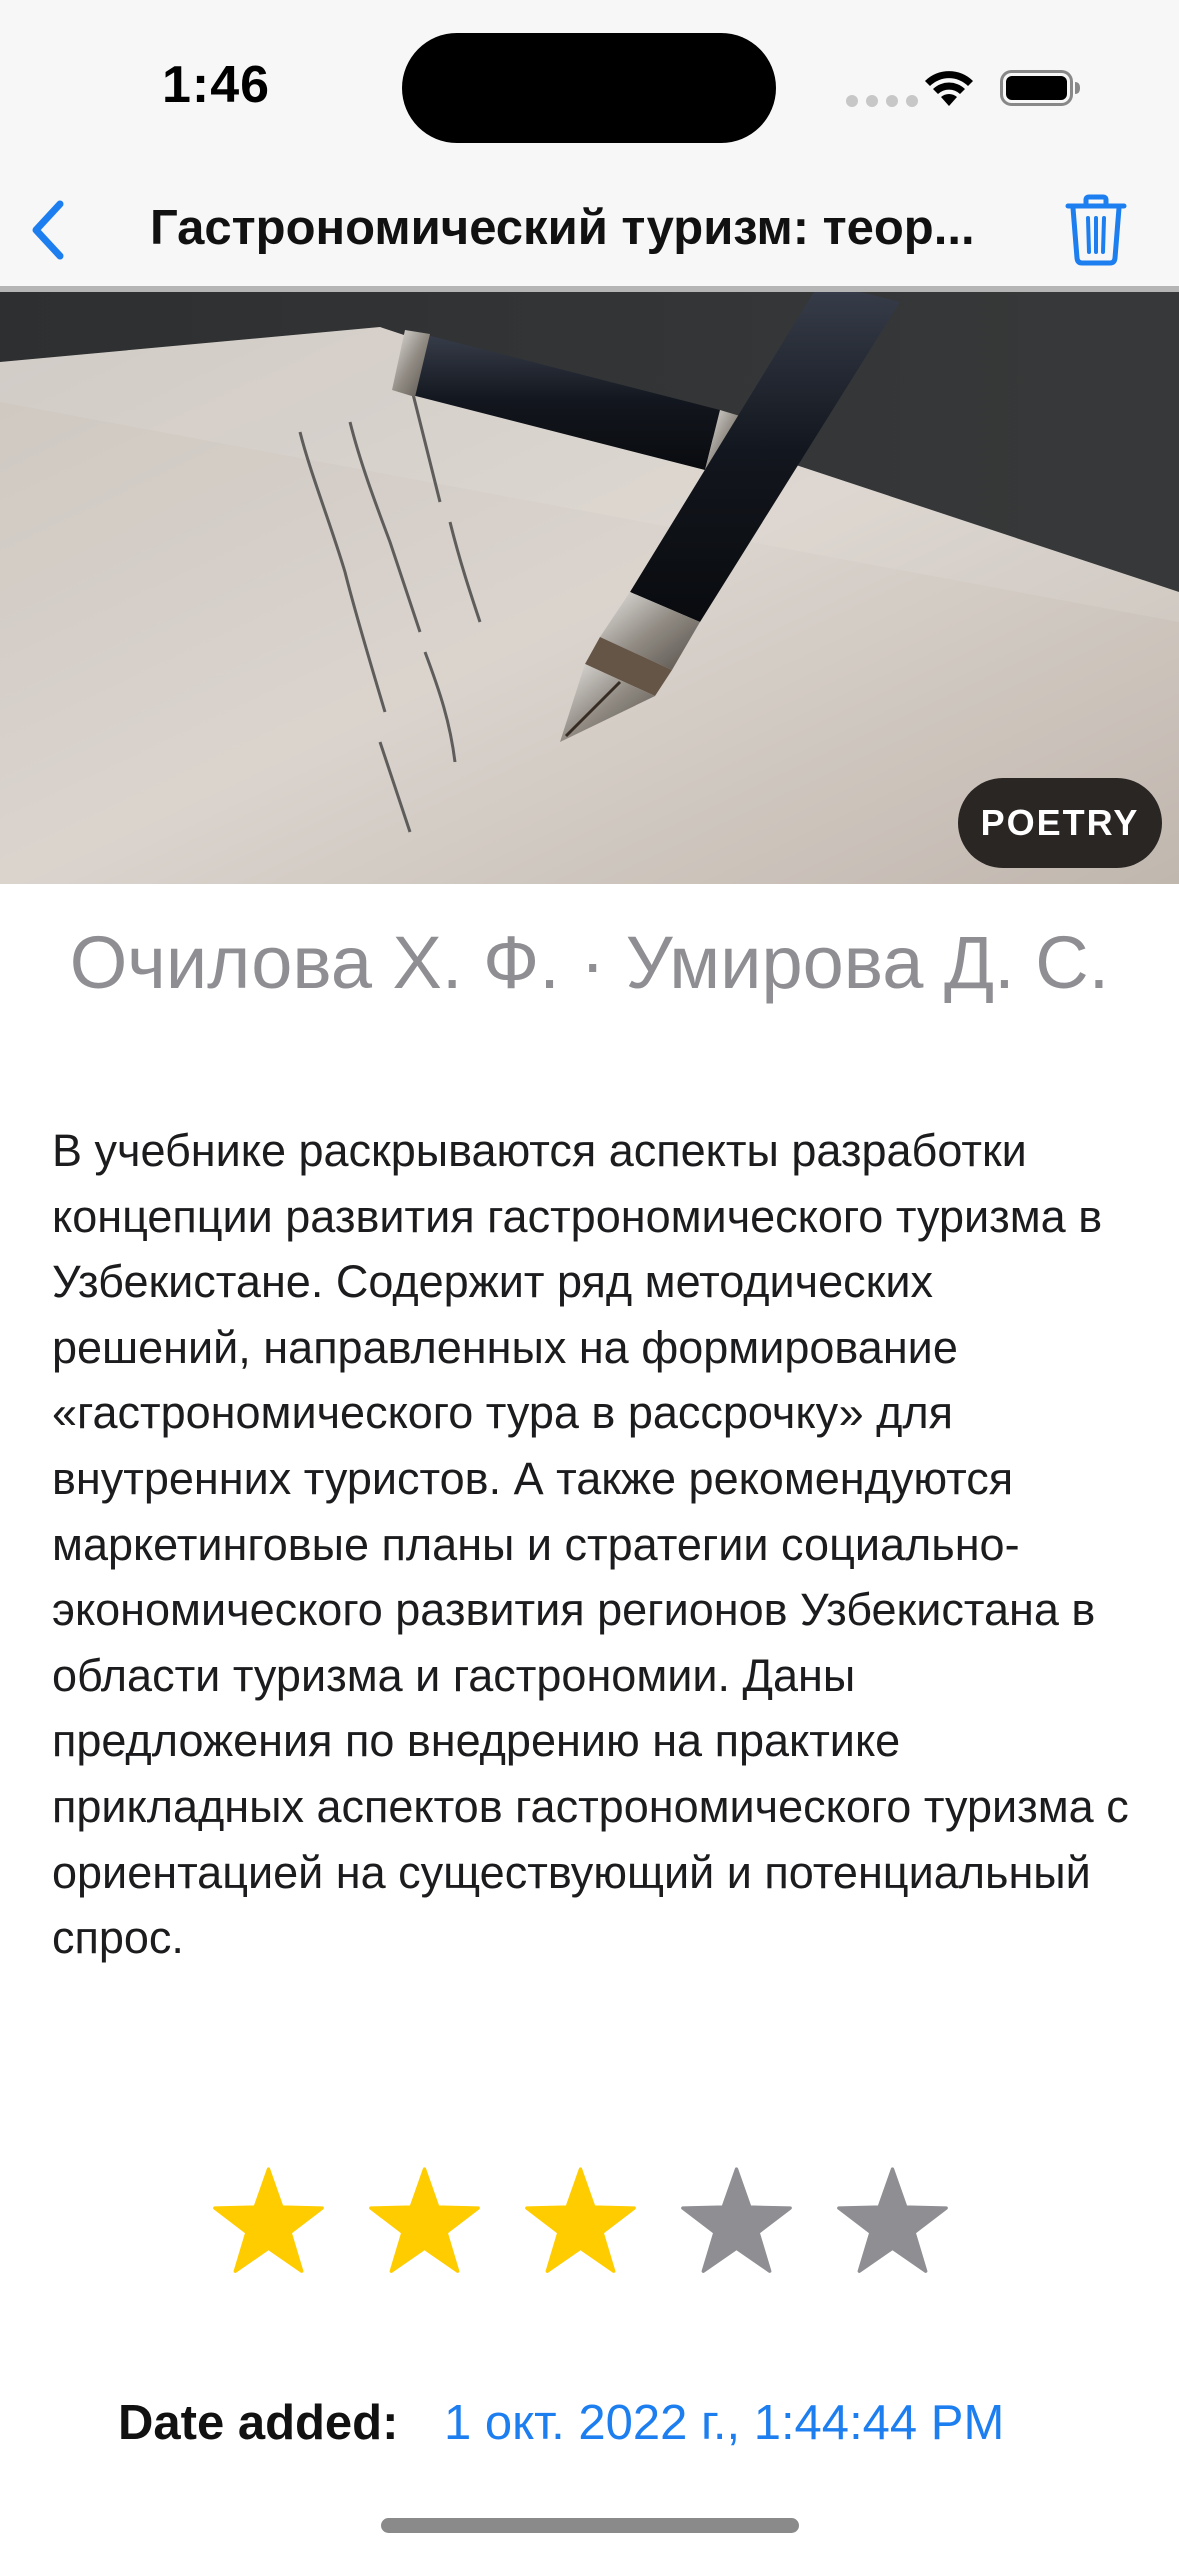 Image resolution: width=1179 pixels, height=2556 pixels. I want to click on chevron-left-icon, so click(48, 230).